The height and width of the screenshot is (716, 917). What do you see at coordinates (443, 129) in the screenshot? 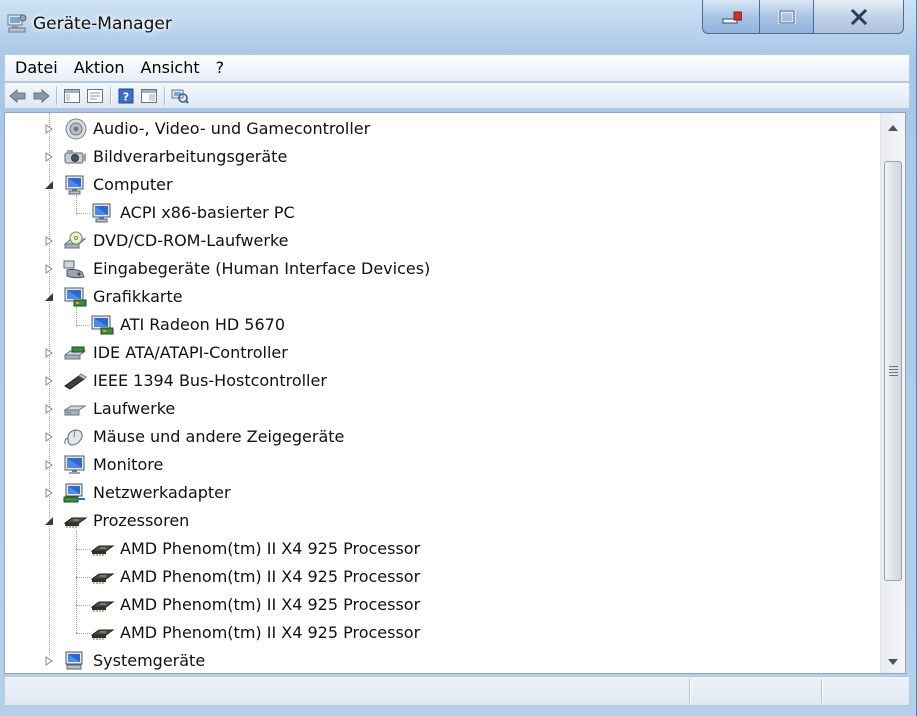
I see `tree-category-item: Audio-, Video- und Gamecontroller` at bounding box center [443, 129].